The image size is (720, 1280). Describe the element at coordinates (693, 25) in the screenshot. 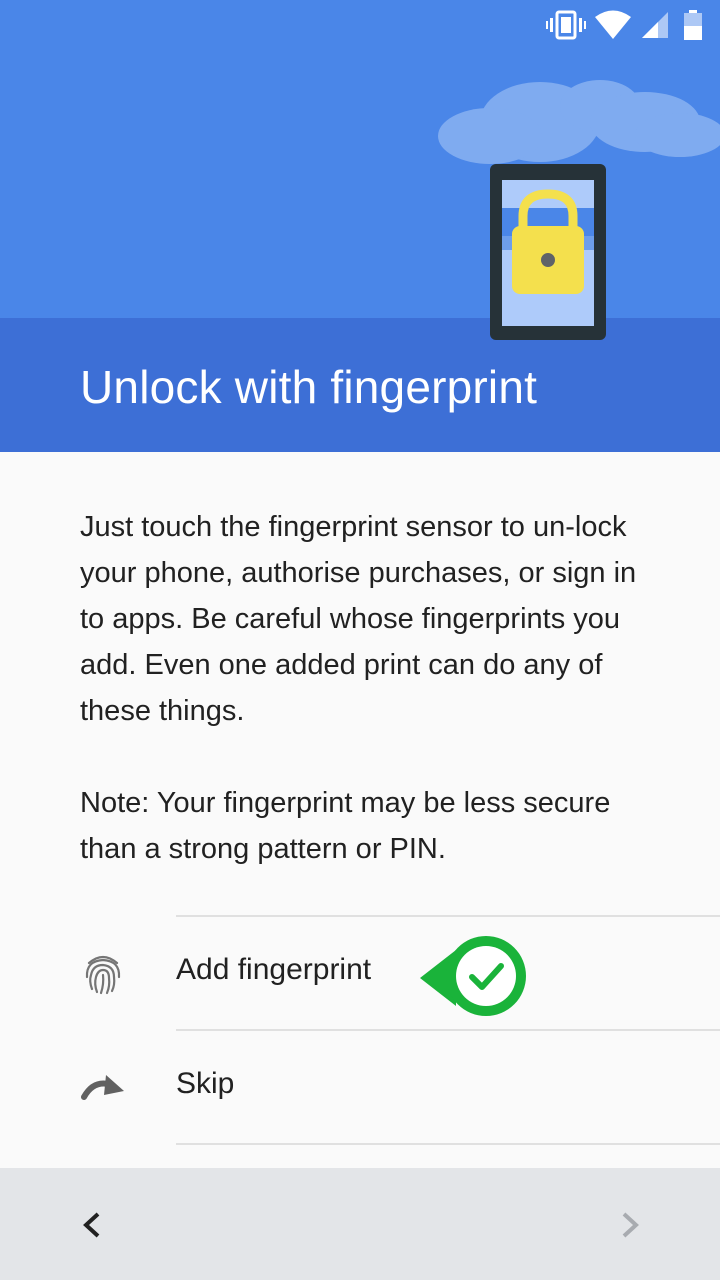

I see `battery-icon` at that location.